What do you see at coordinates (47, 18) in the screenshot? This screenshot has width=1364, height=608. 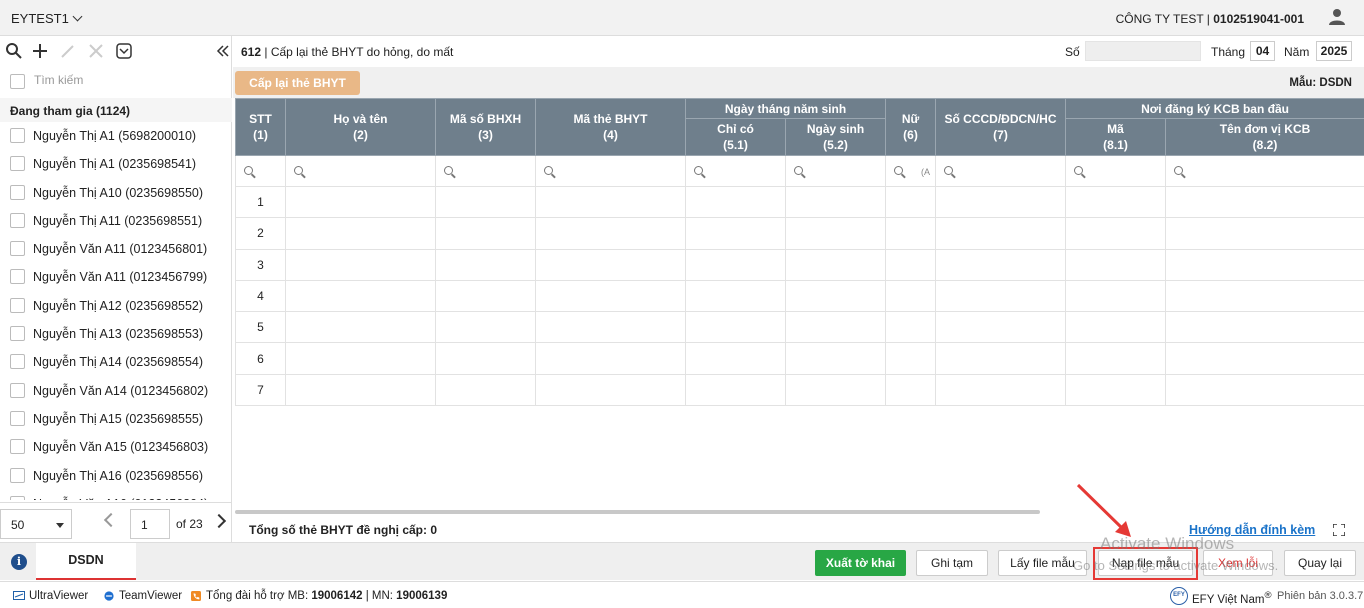 I see `org-selector: EYTEST1` at bounding box center [47, 18].